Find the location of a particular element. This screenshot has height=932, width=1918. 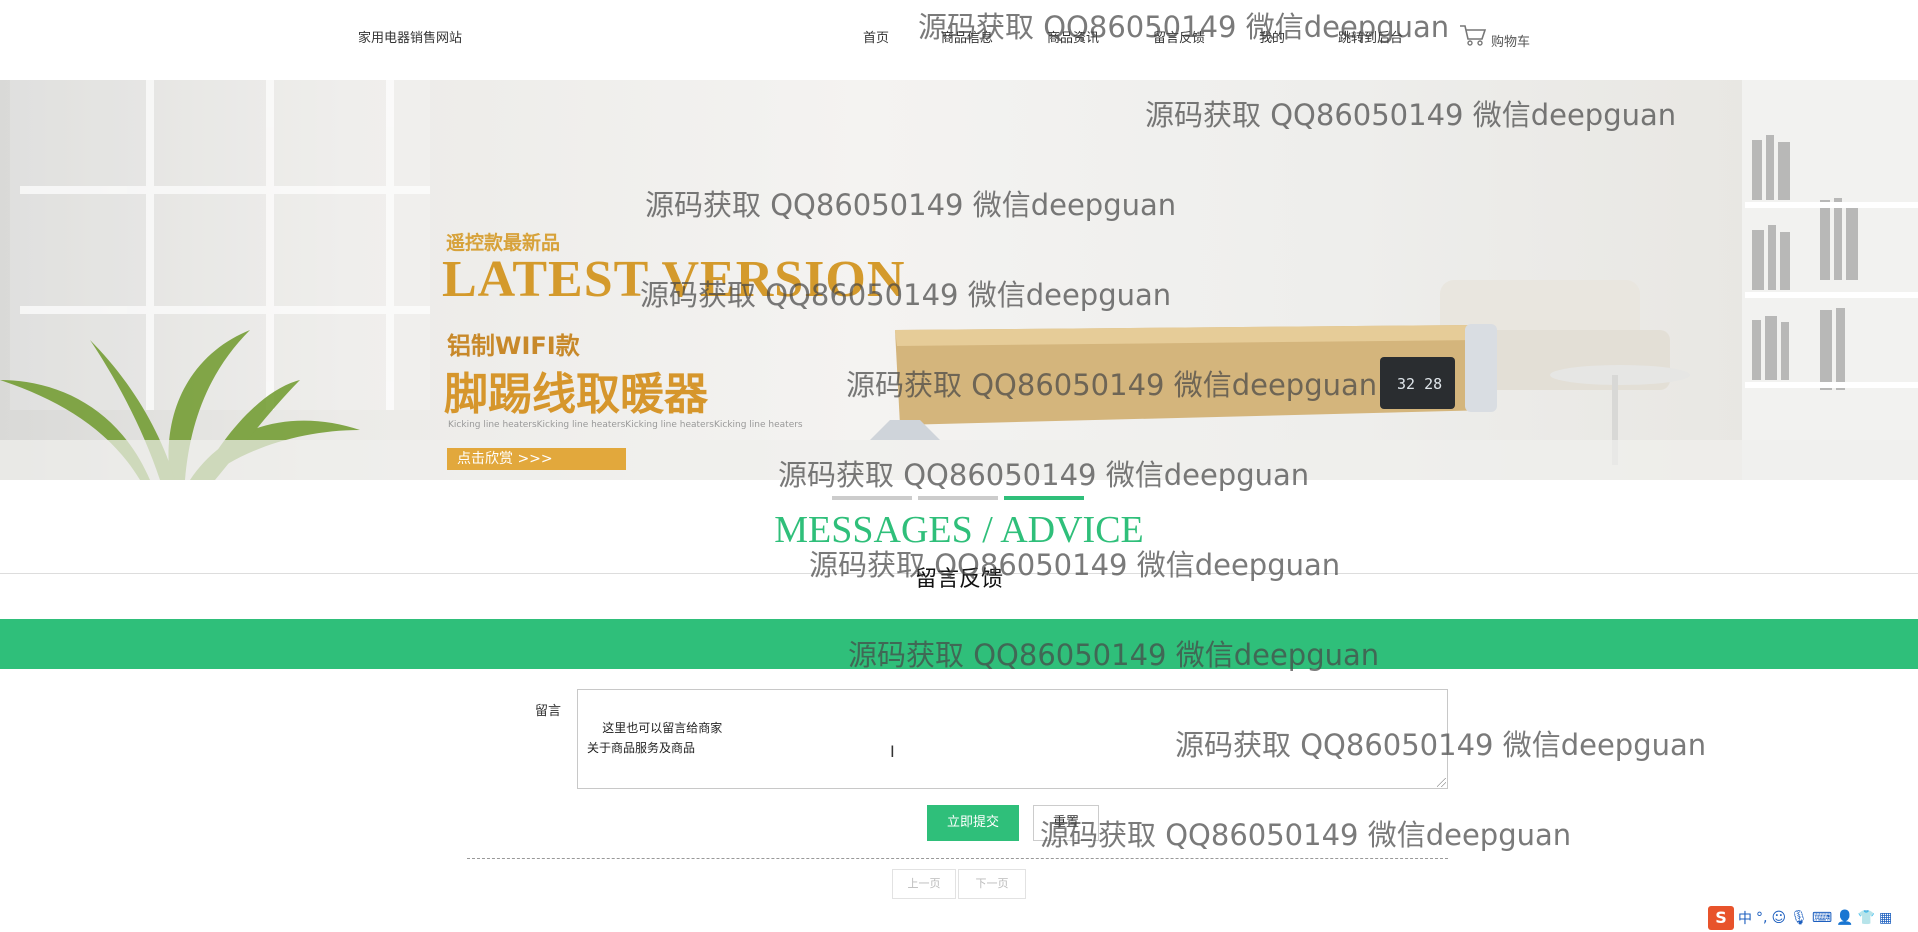

user-icon: 👤 is located at coordinates (1844, 918).